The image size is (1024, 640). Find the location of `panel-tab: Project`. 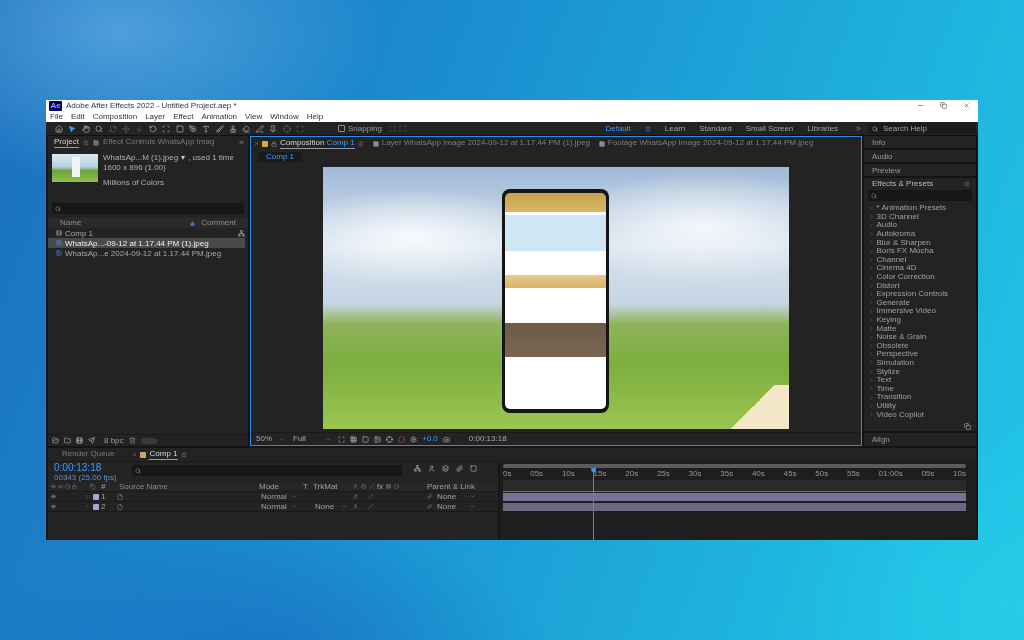

panel-tab: Project is located at coordinates (66, 142).